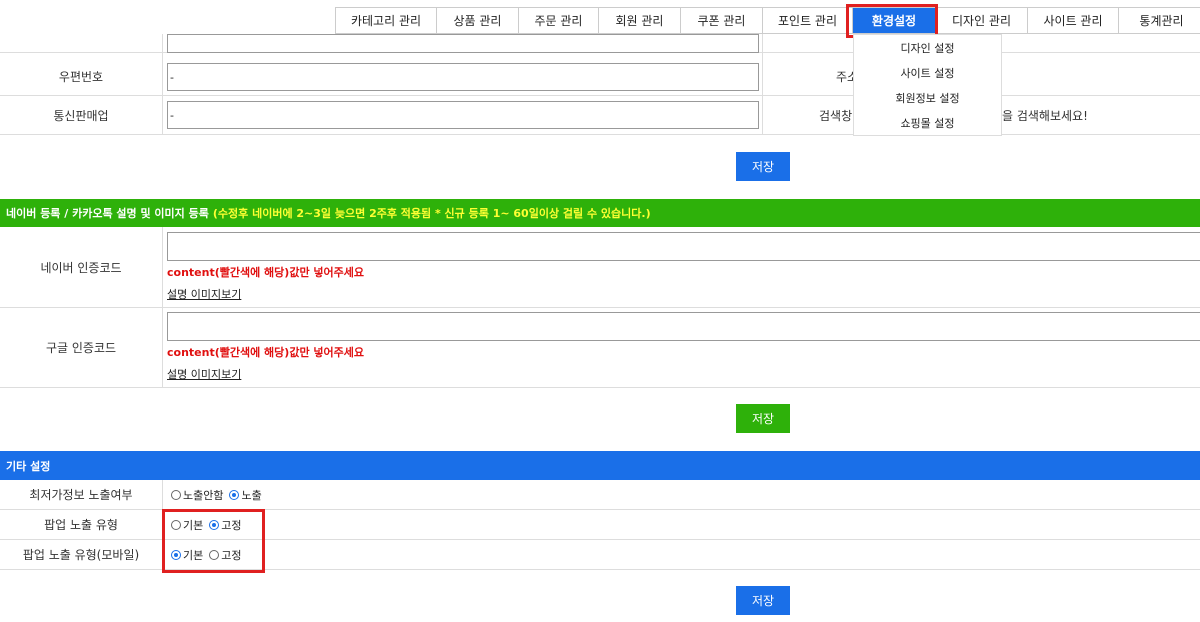 This screenshot has height=622, width=1200. Describe the element at coordinates (81, 267) in the screenshot. I see `naver-code-label: 네이버 인증코드` at that location.